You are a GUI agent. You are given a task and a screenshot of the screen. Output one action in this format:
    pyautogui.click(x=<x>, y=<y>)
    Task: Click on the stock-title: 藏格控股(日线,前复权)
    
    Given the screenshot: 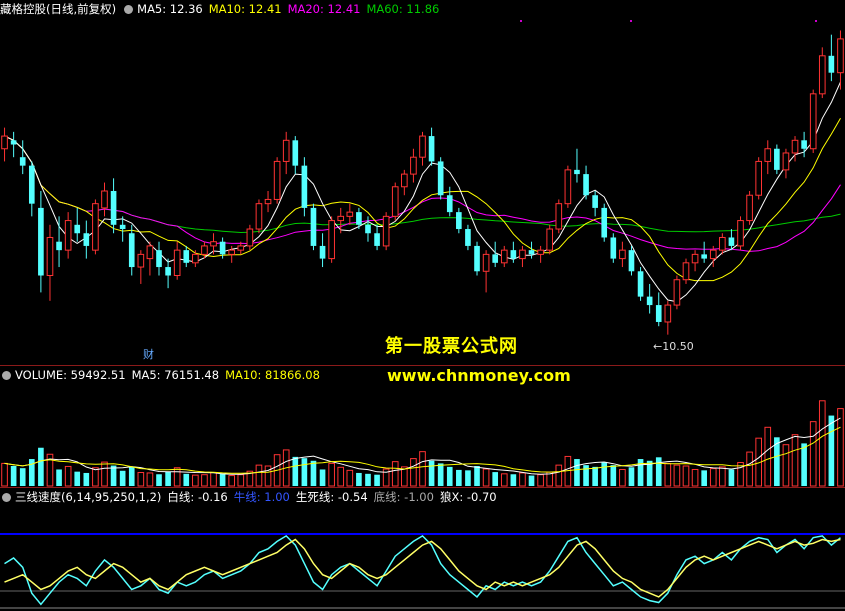 What is the action you would take?
    pyautogui.click(x=58, y=9)
    